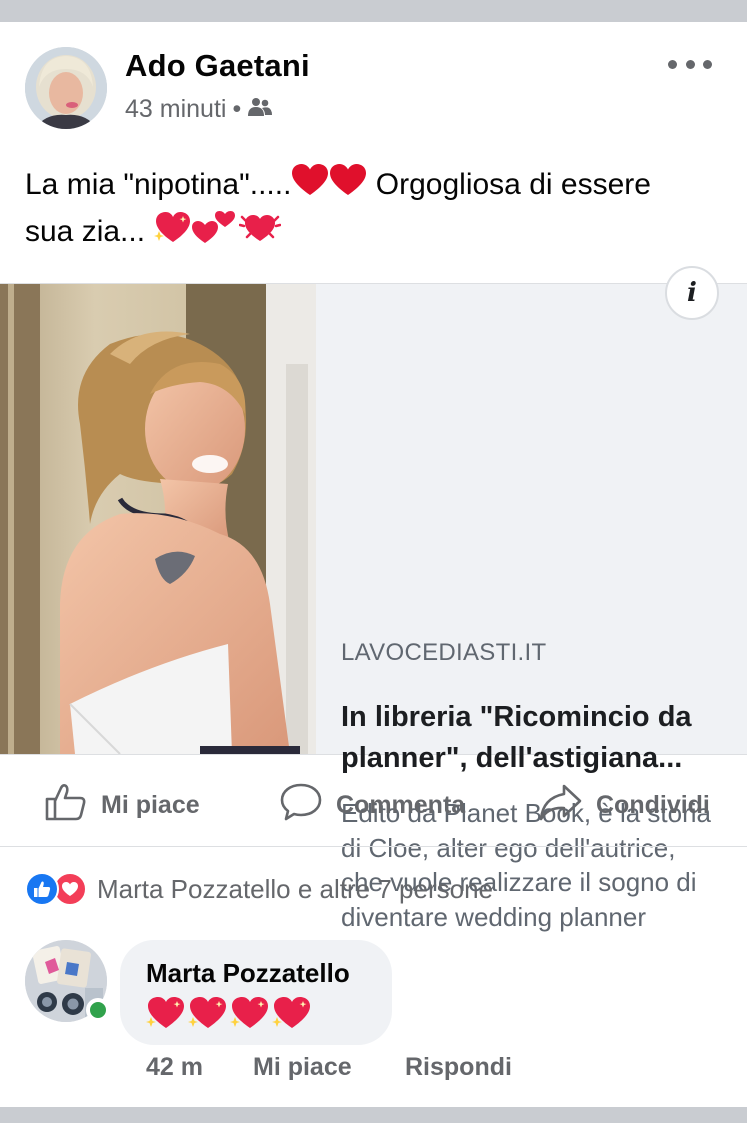 This screenshot has height=1123, width=747. I want to click on reactions-text: Marta Pozzatello e altre 7 persone, so click(295, 888).